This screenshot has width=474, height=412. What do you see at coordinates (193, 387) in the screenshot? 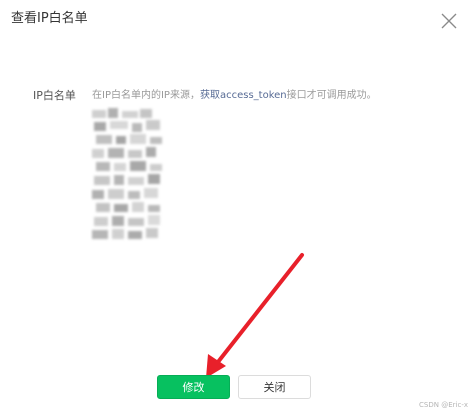
I see `modify-button: 修改` at bounding box center [193, 387].